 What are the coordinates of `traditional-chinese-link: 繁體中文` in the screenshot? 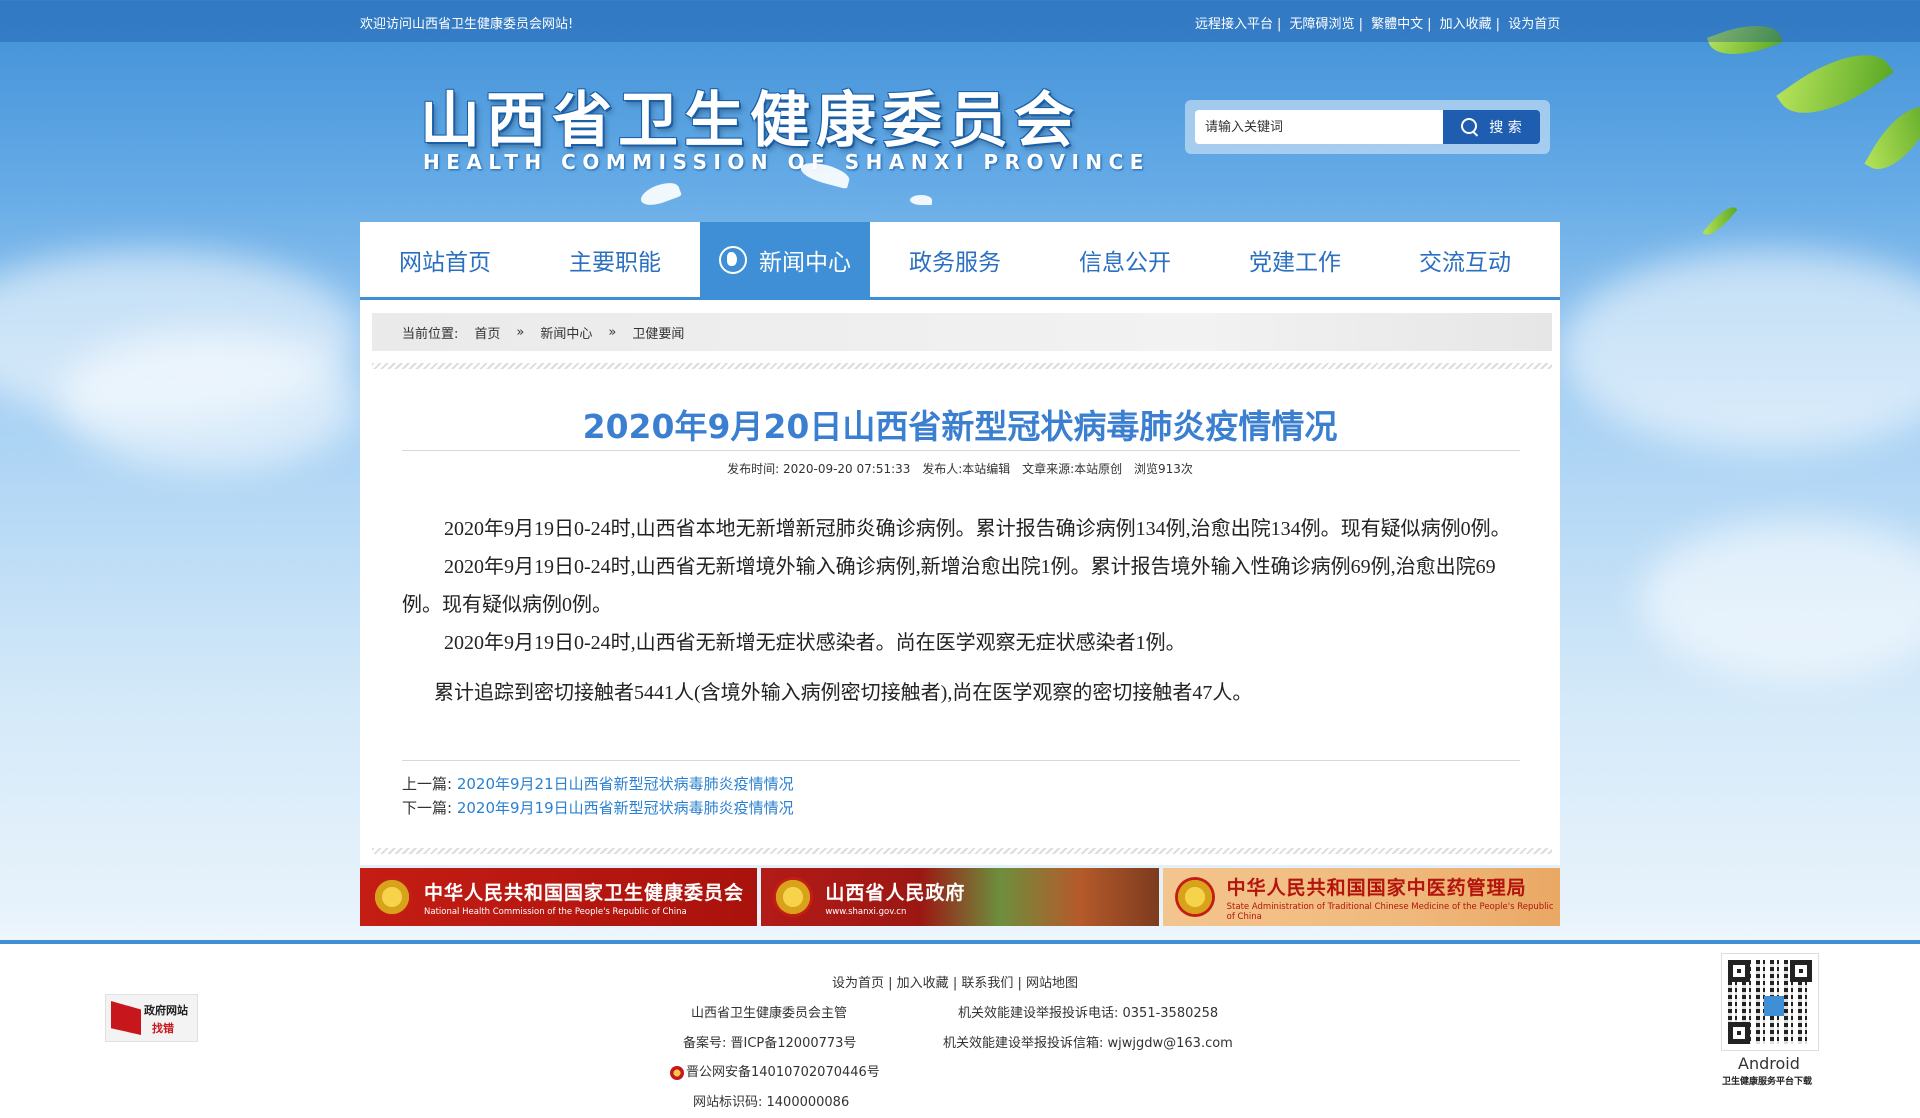 It's located at (1397, 24).